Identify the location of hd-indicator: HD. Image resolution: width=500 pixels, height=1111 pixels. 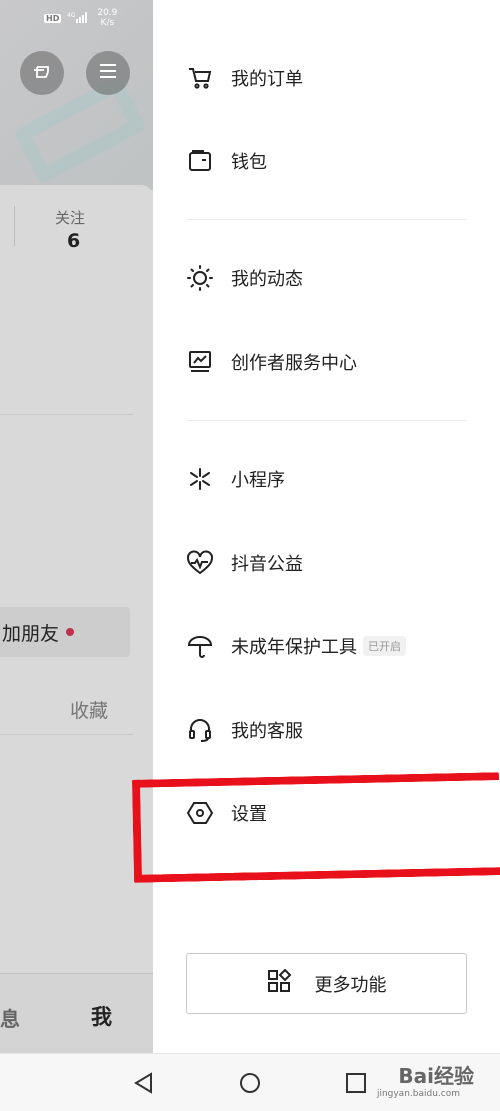
(53, 18).